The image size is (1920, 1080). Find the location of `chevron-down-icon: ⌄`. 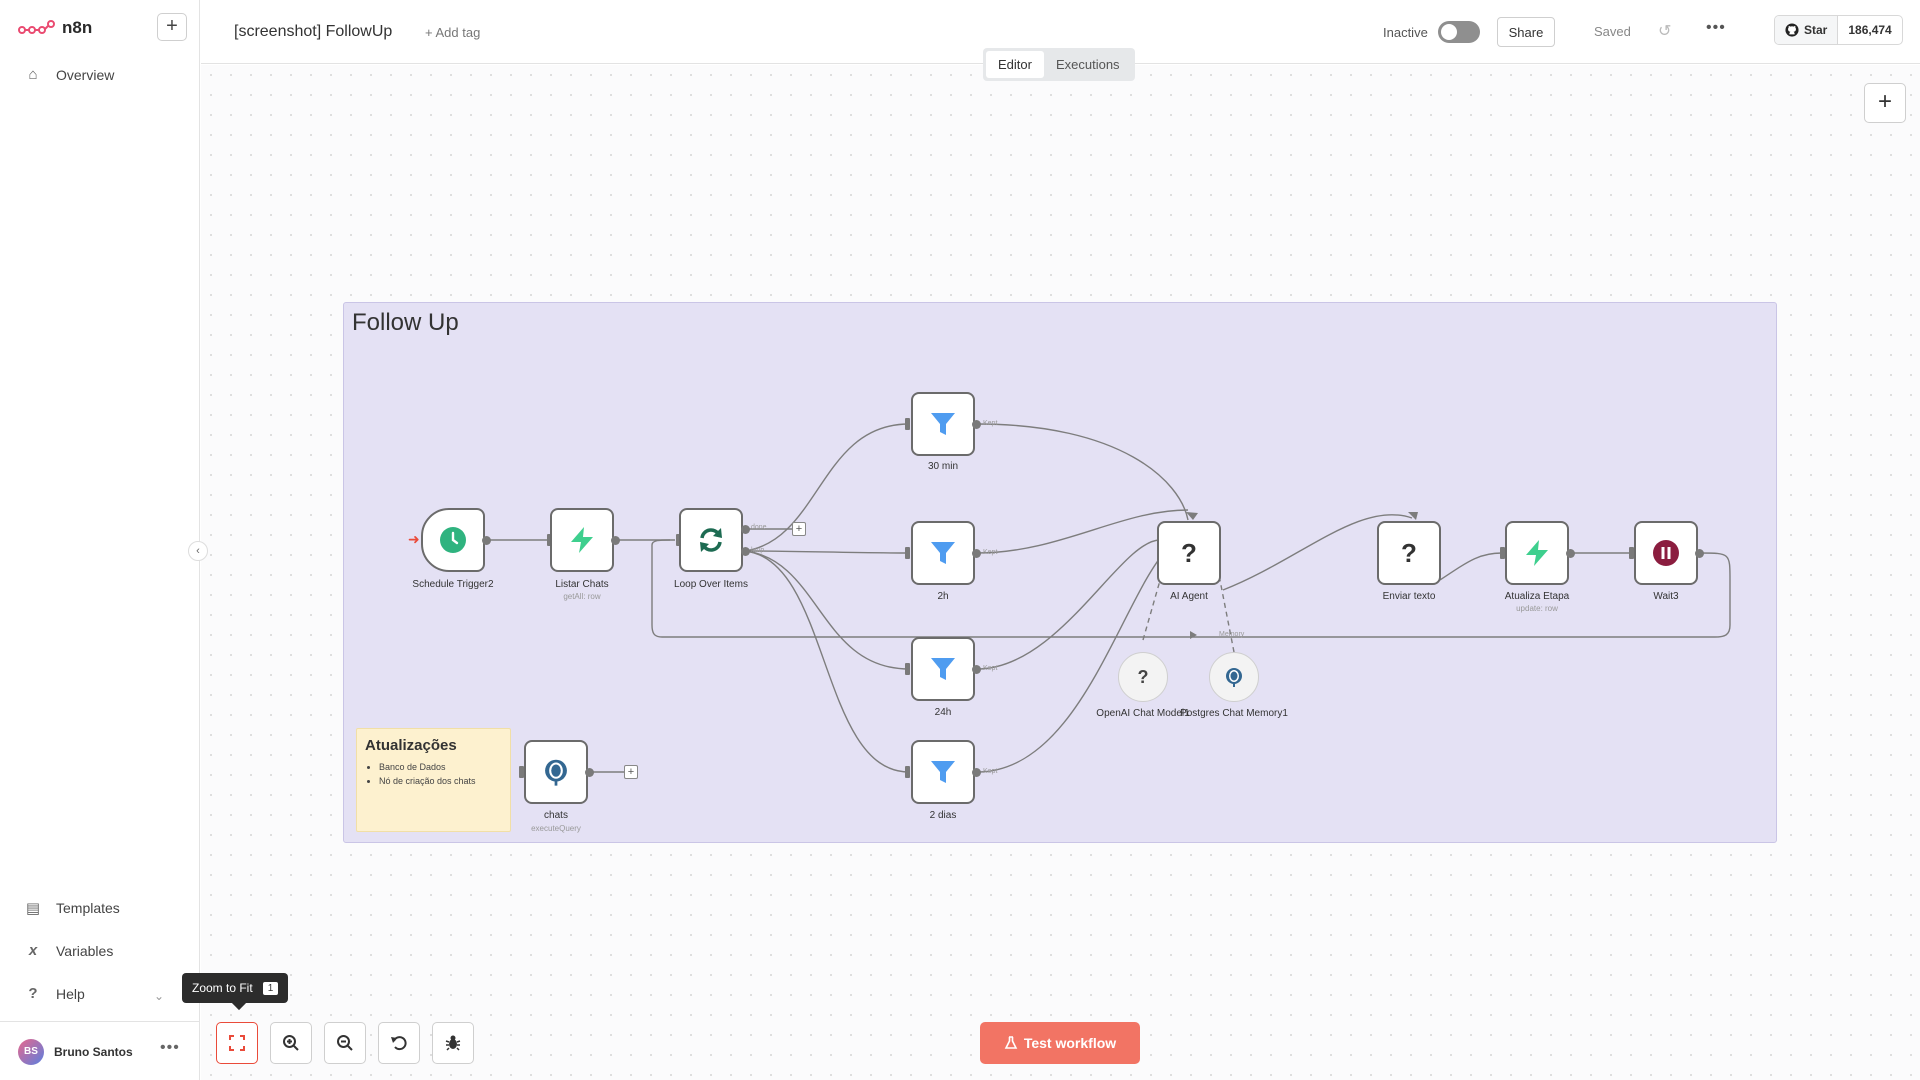

chevron-down-icon: ⌄ is located at coordinates (159, 996).